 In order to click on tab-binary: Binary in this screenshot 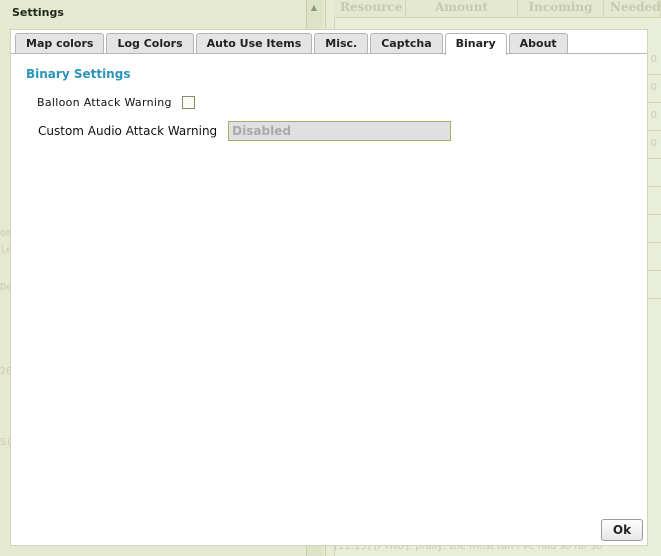, I will do `click(475, 44)`.